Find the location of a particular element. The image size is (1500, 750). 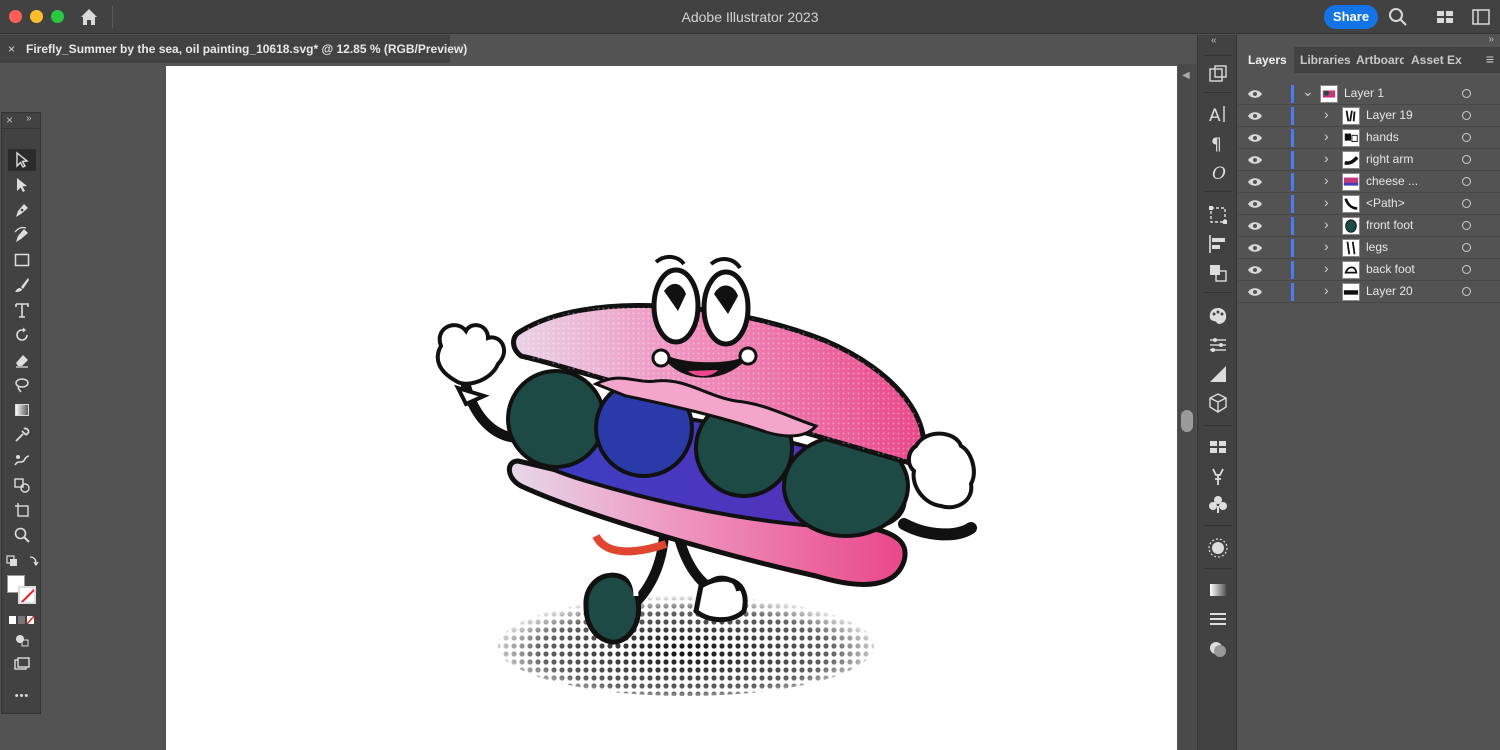

tab-artboards: Artboard is located at coordinates (1380, 60).